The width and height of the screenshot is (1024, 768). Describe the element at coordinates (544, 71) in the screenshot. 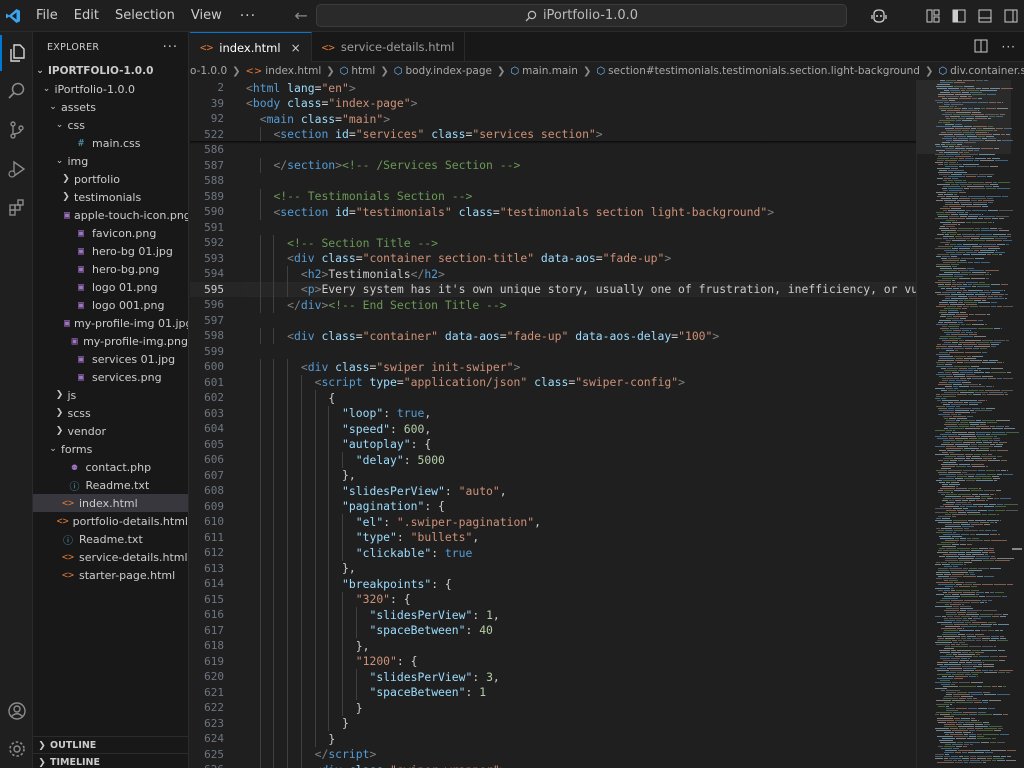

I see `breadcrumb-item: ⬡ main.main` at that location.